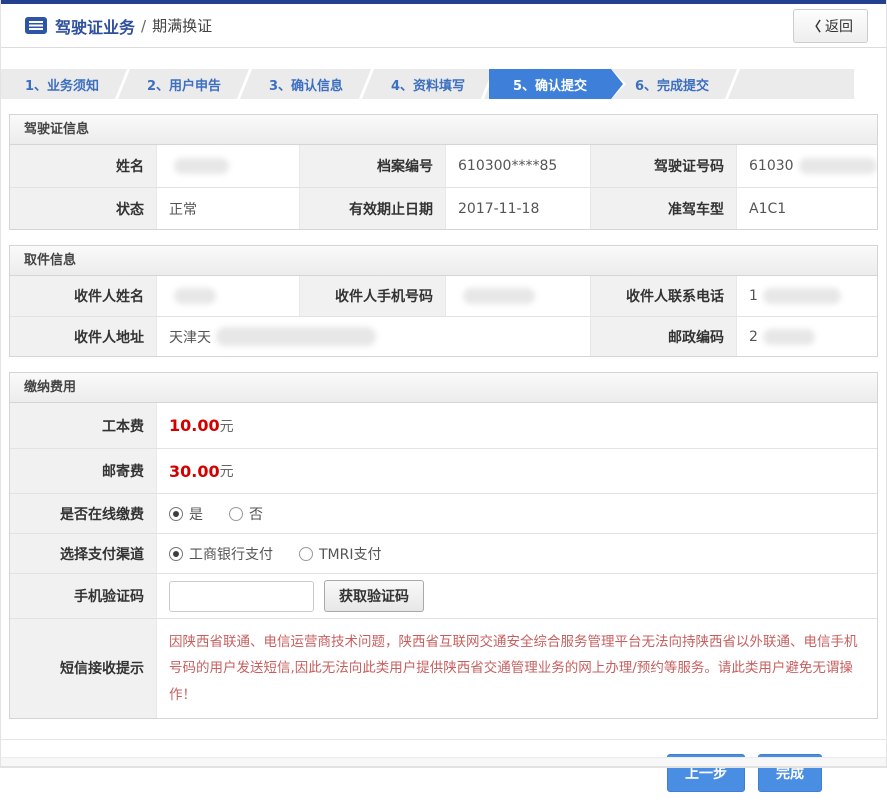  I want to click on get-sms-code-button: 获取验证码, so click(374, 596).